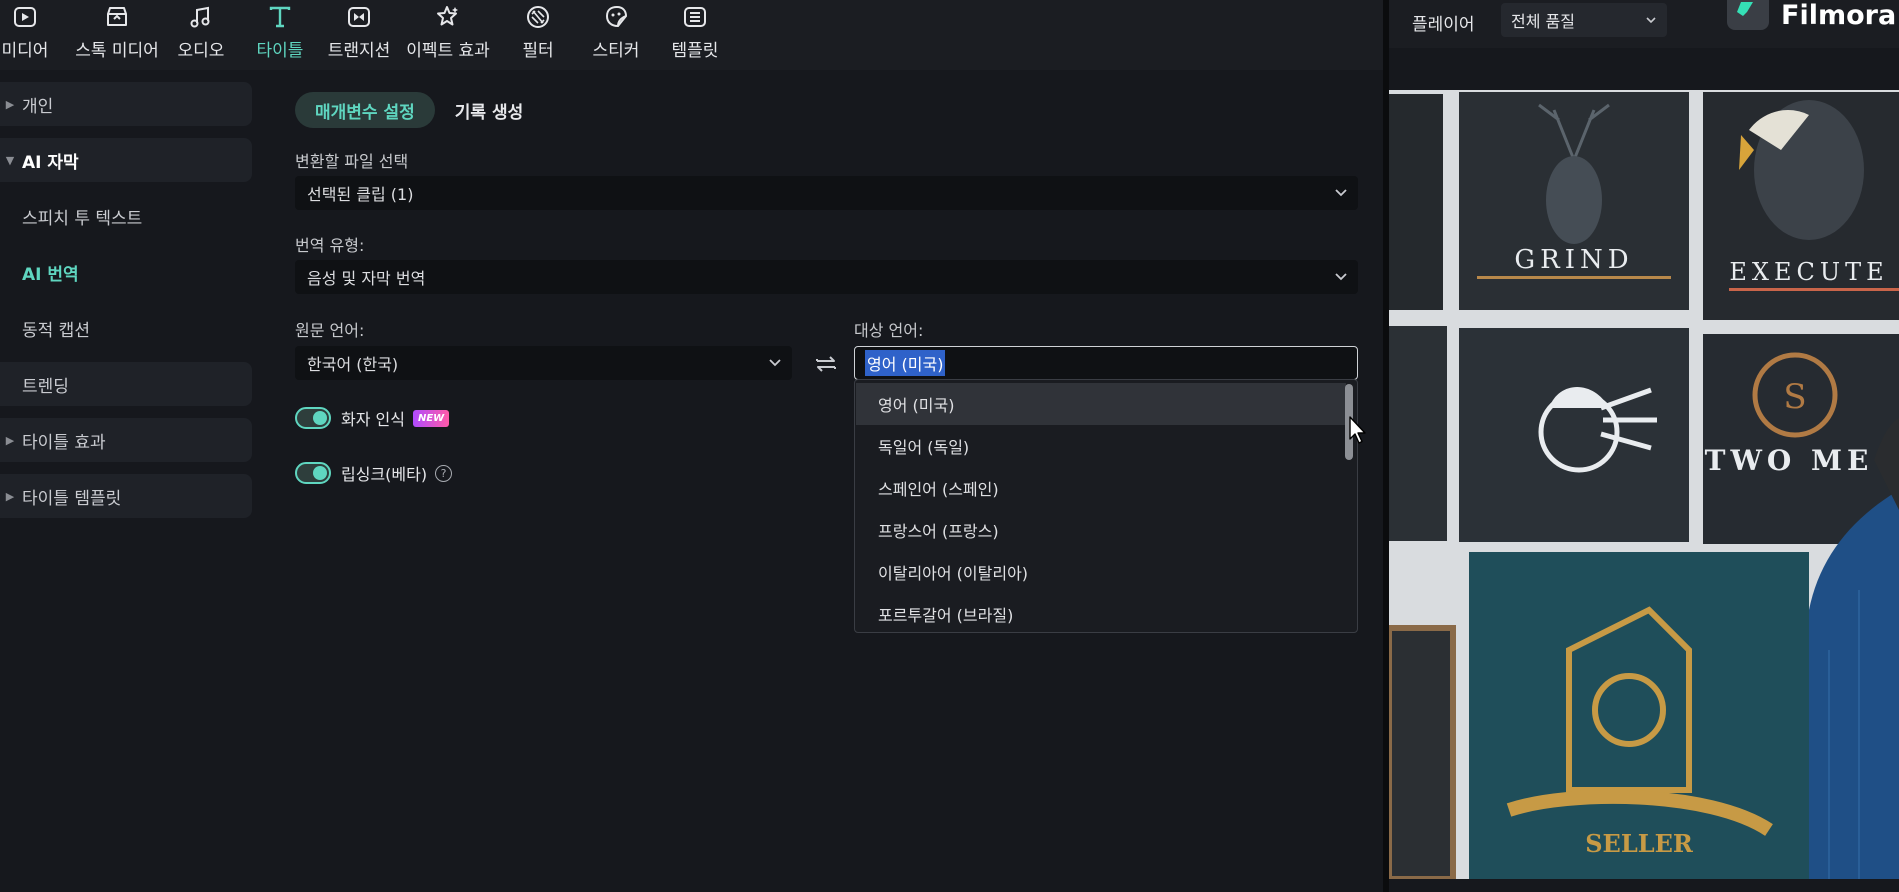 The image size is (1899, 892). What do you see at coordinates (695, 35) in the screenshot?
I see `toolbar-item-templates: 템플릿` at bounding box center [695, 35].